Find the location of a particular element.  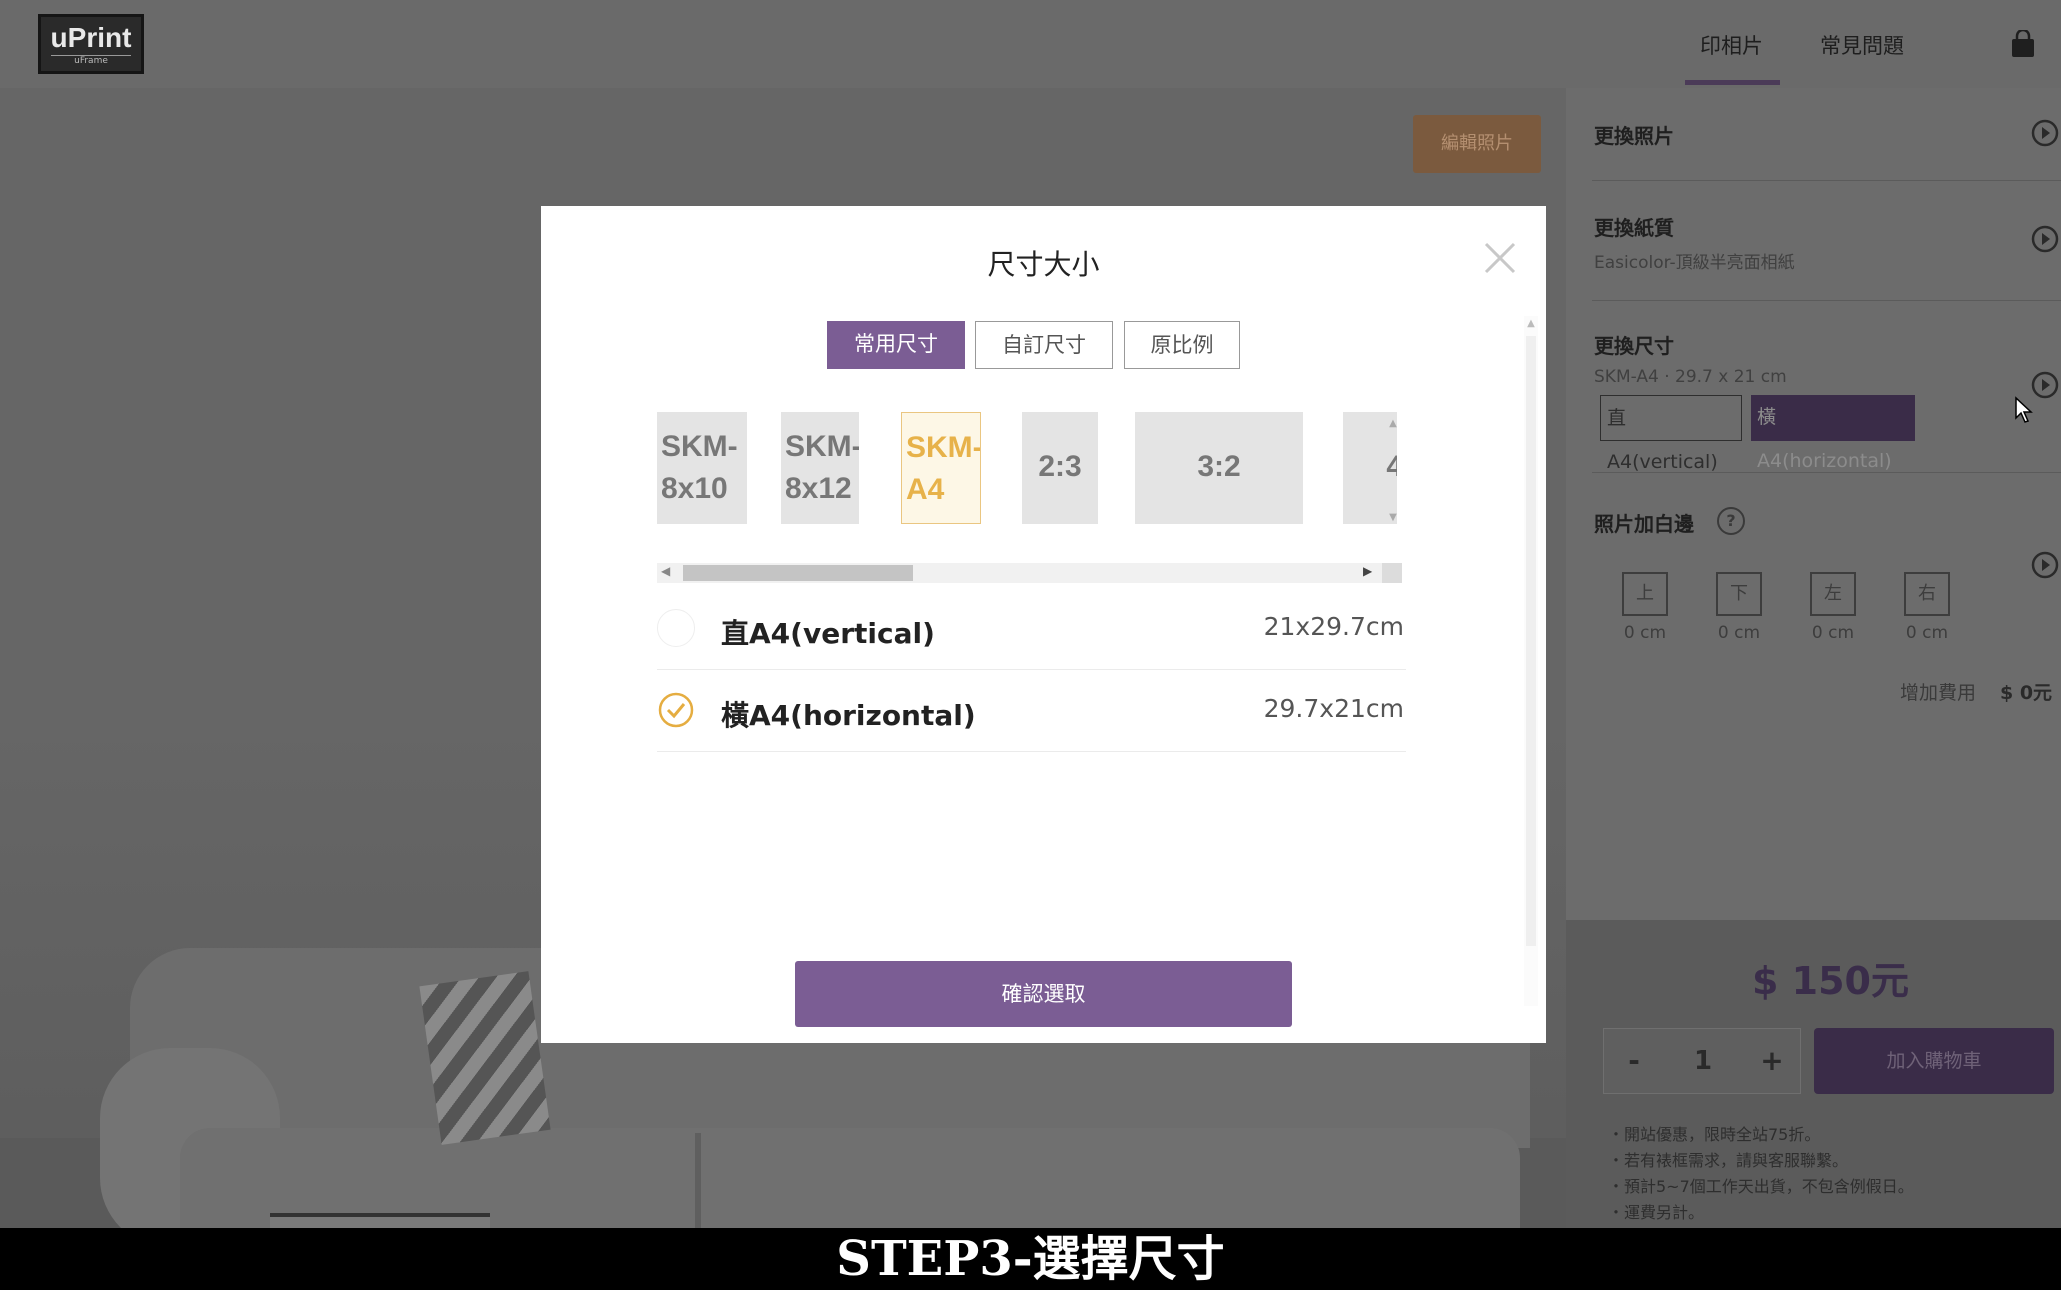

size-card-skm-8x12: SKM- 8x12 is located at coordinates (820, 468).